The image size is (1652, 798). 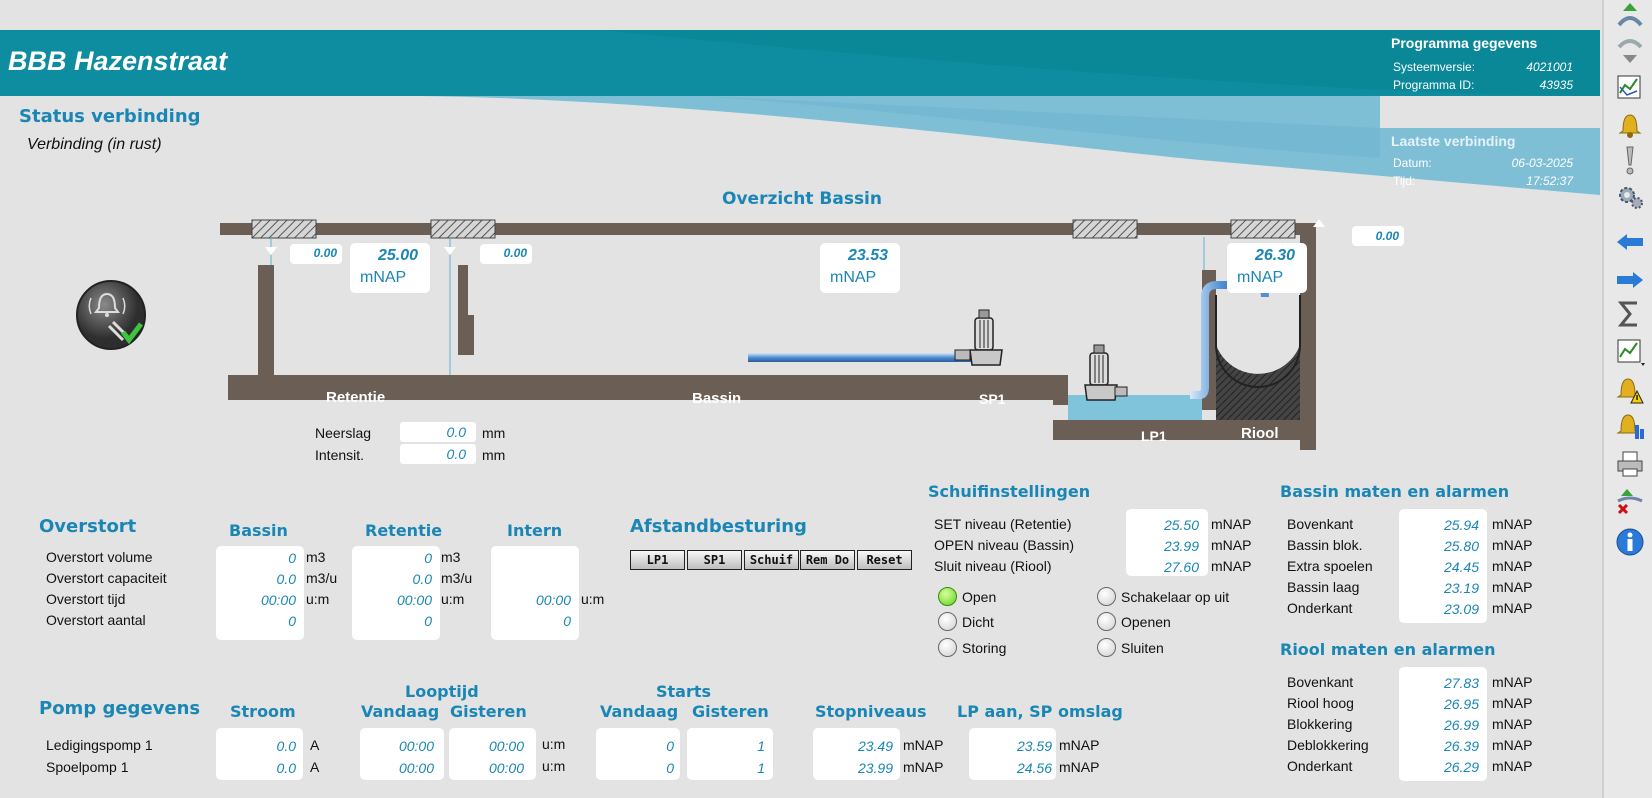 What do you see at coordinates (120, 708) in the screenshot?
I see `pomp-heading: Pomp gegevens` at bounding box center [120, 708].